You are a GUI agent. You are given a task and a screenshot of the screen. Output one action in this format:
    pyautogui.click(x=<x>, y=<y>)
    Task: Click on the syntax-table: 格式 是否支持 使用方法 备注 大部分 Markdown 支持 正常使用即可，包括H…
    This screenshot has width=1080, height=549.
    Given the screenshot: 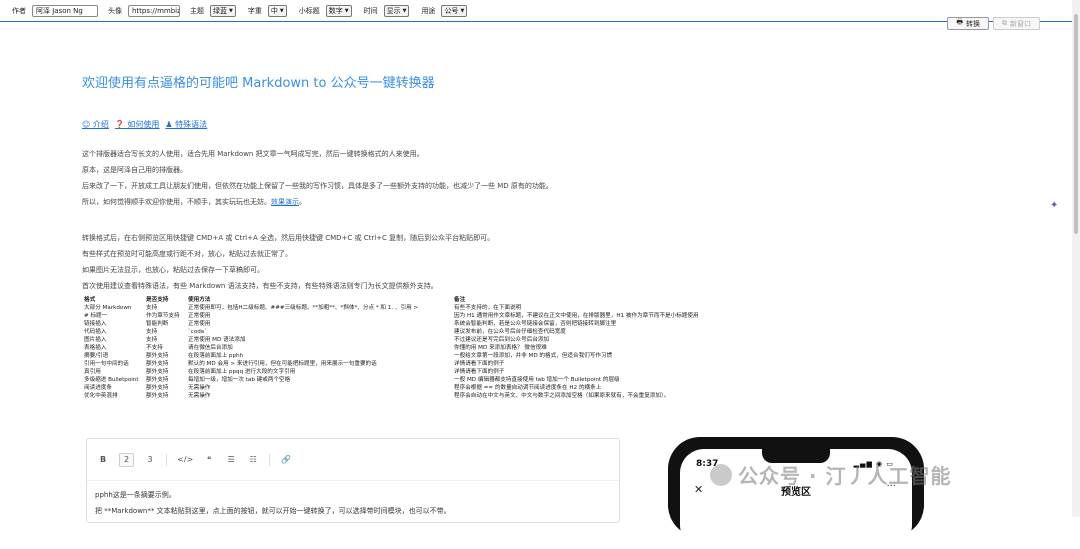 What is the action you would take?
    pyautogui.click(x=419, y=348)
    